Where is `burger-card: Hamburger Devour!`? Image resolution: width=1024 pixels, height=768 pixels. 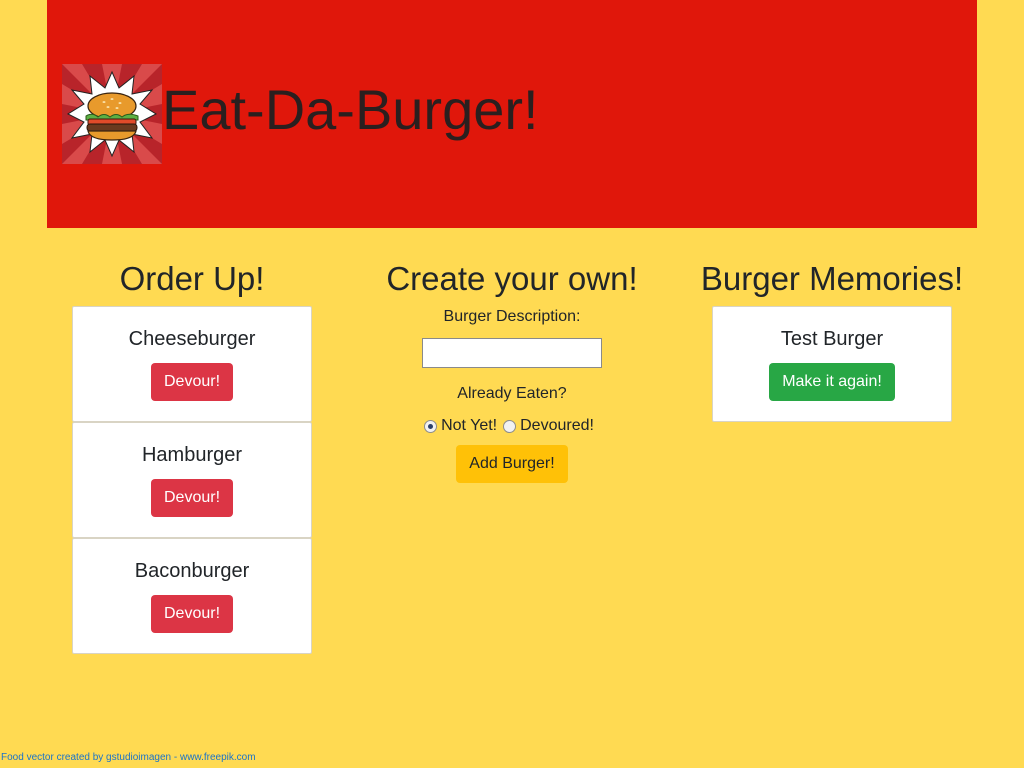 burger-card: Hamburger Devour! is located at coordinates (192, 480).